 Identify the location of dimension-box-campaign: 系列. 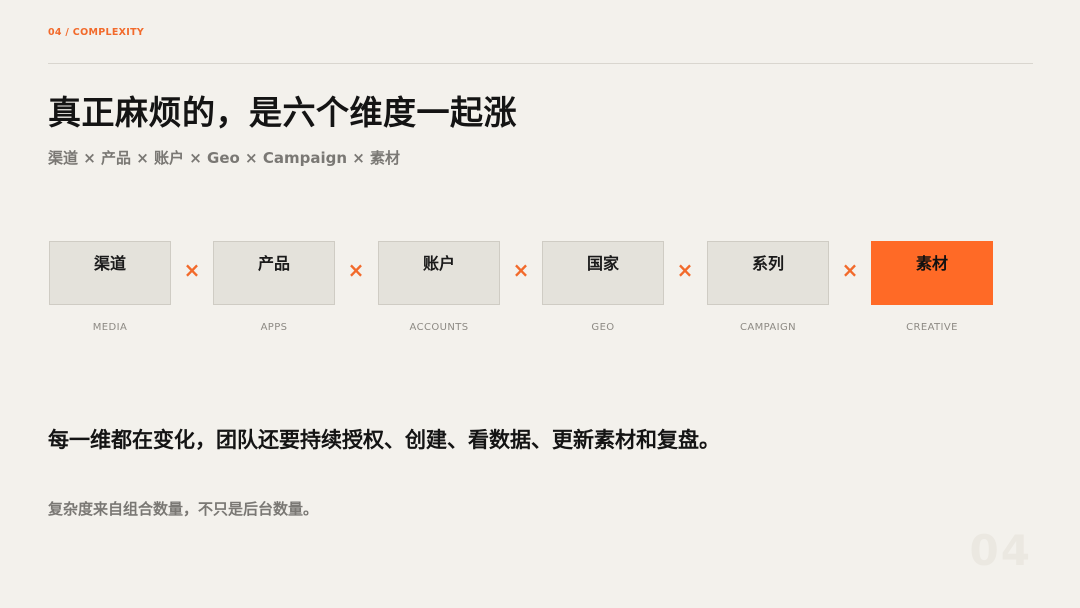
(768, 273).